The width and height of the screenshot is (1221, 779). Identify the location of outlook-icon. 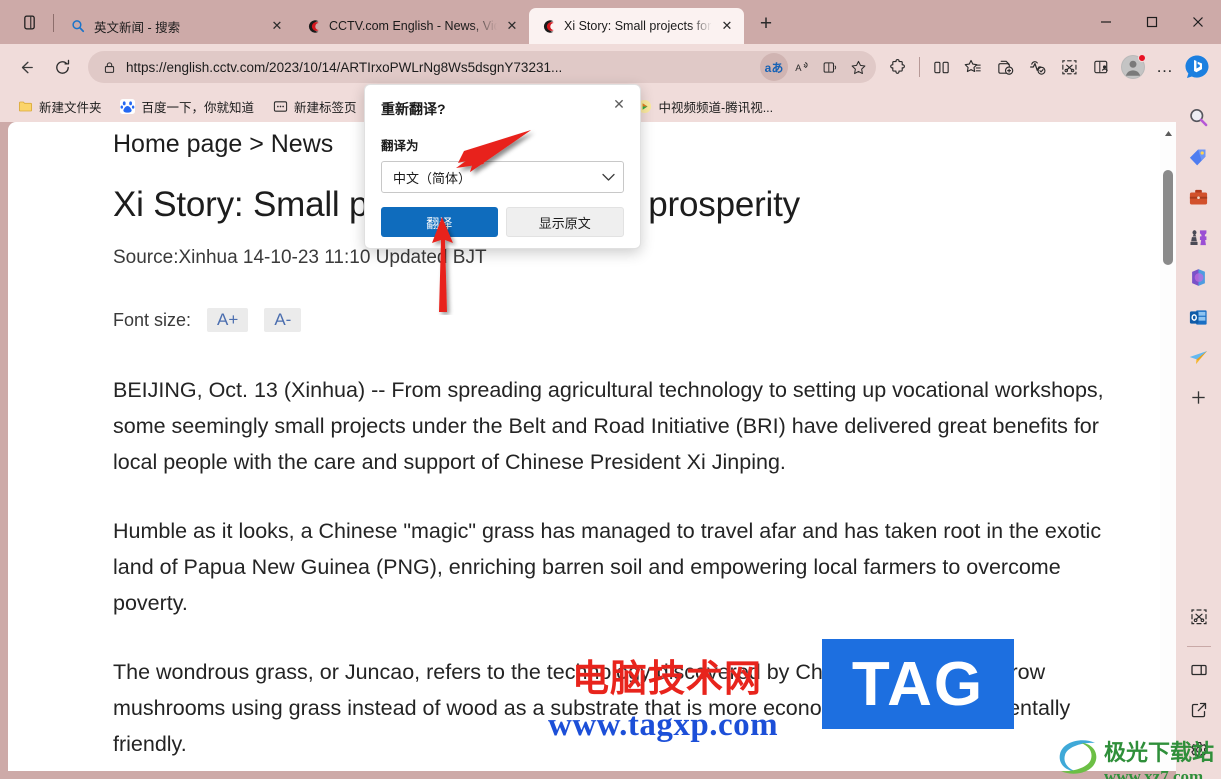
(1199, 317).